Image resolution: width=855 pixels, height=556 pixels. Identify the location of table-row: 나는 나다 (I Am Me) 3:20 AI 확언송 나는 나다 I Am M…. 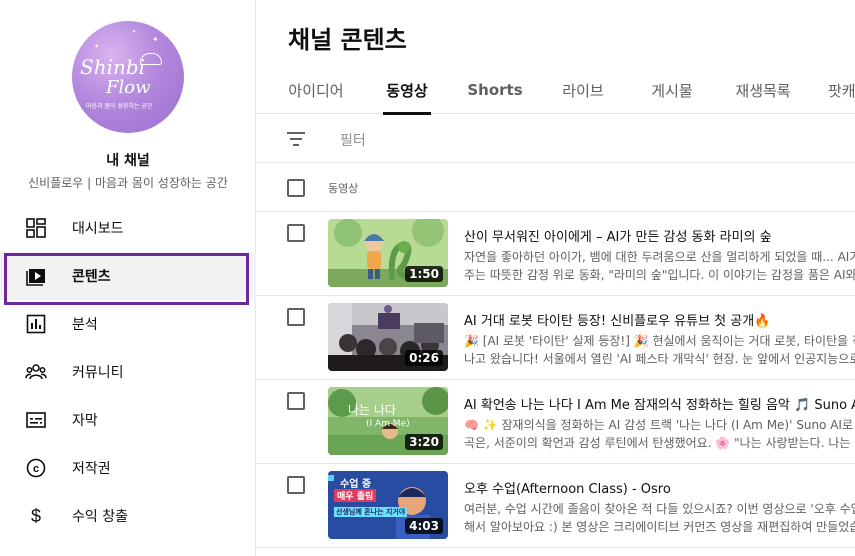
(555, 422).